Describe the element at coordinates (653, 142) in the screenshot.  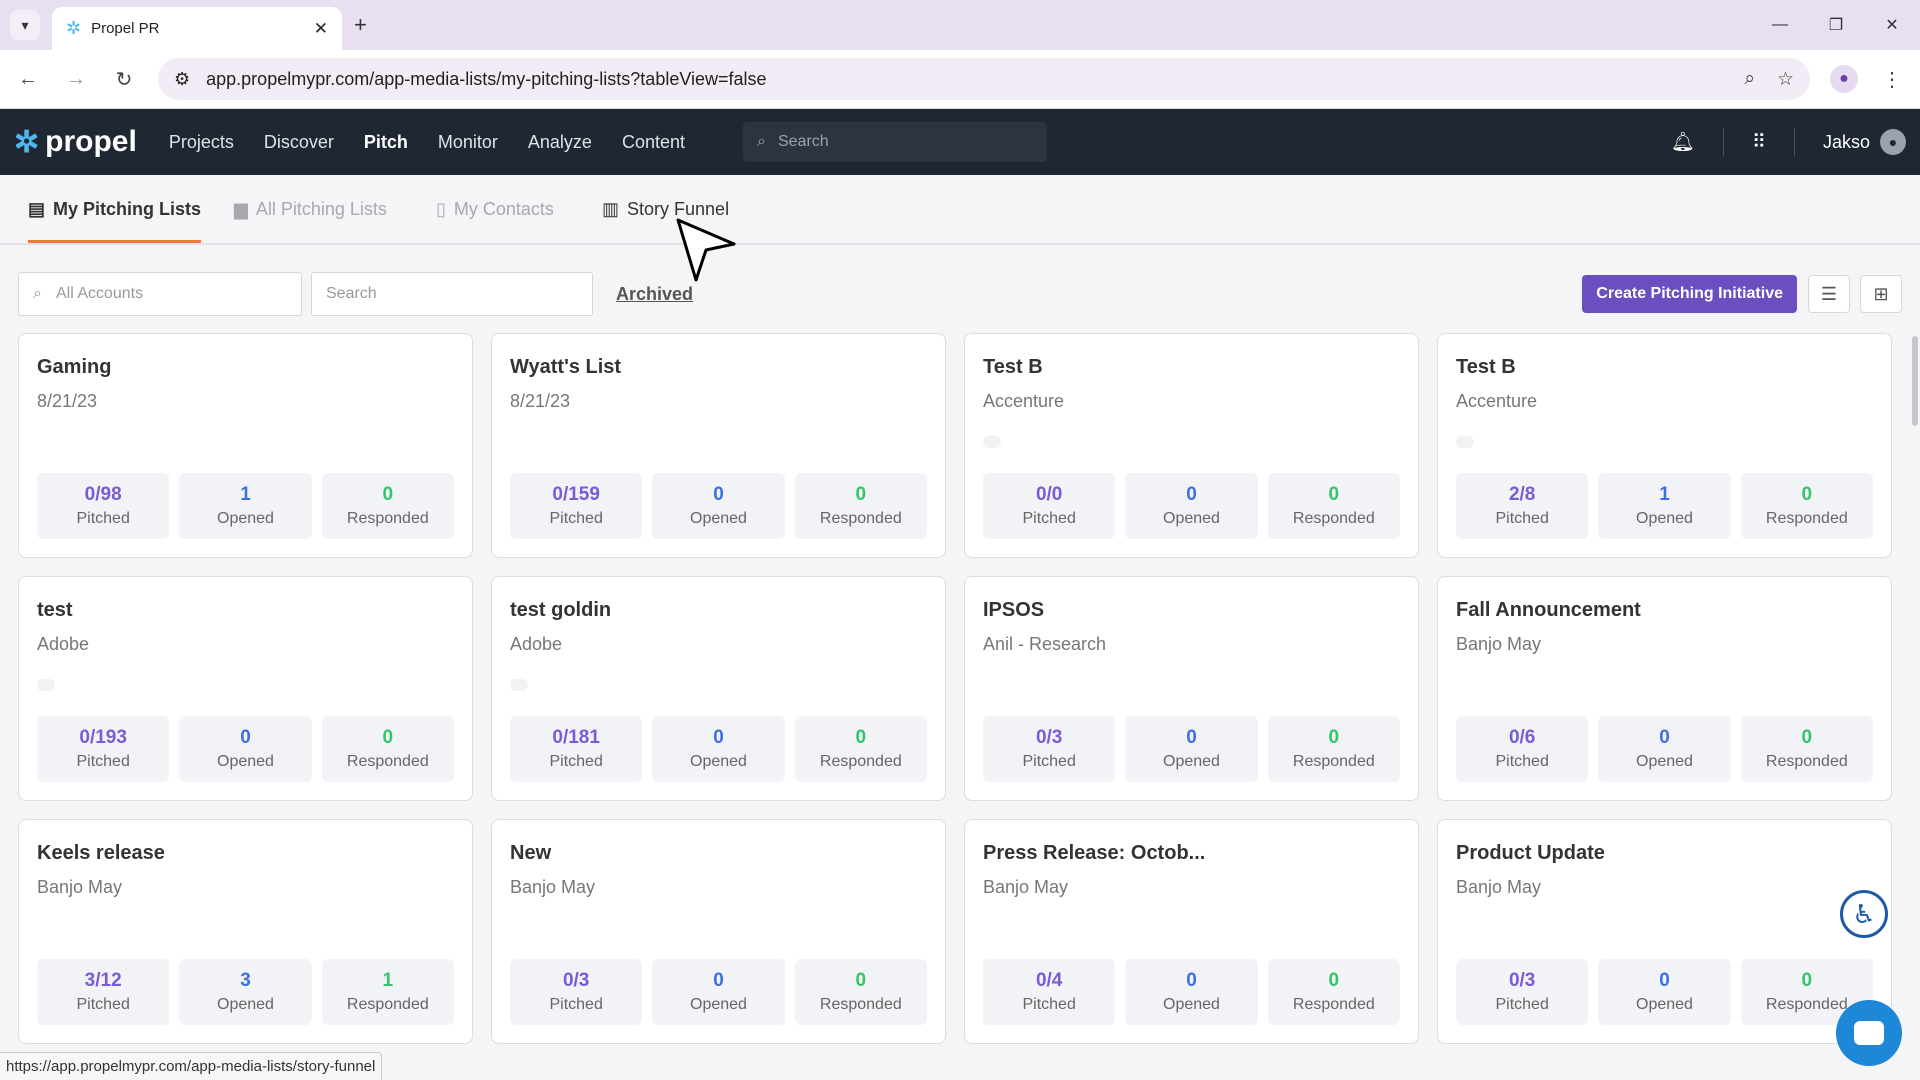
I see `nav-content: Content` at that location.